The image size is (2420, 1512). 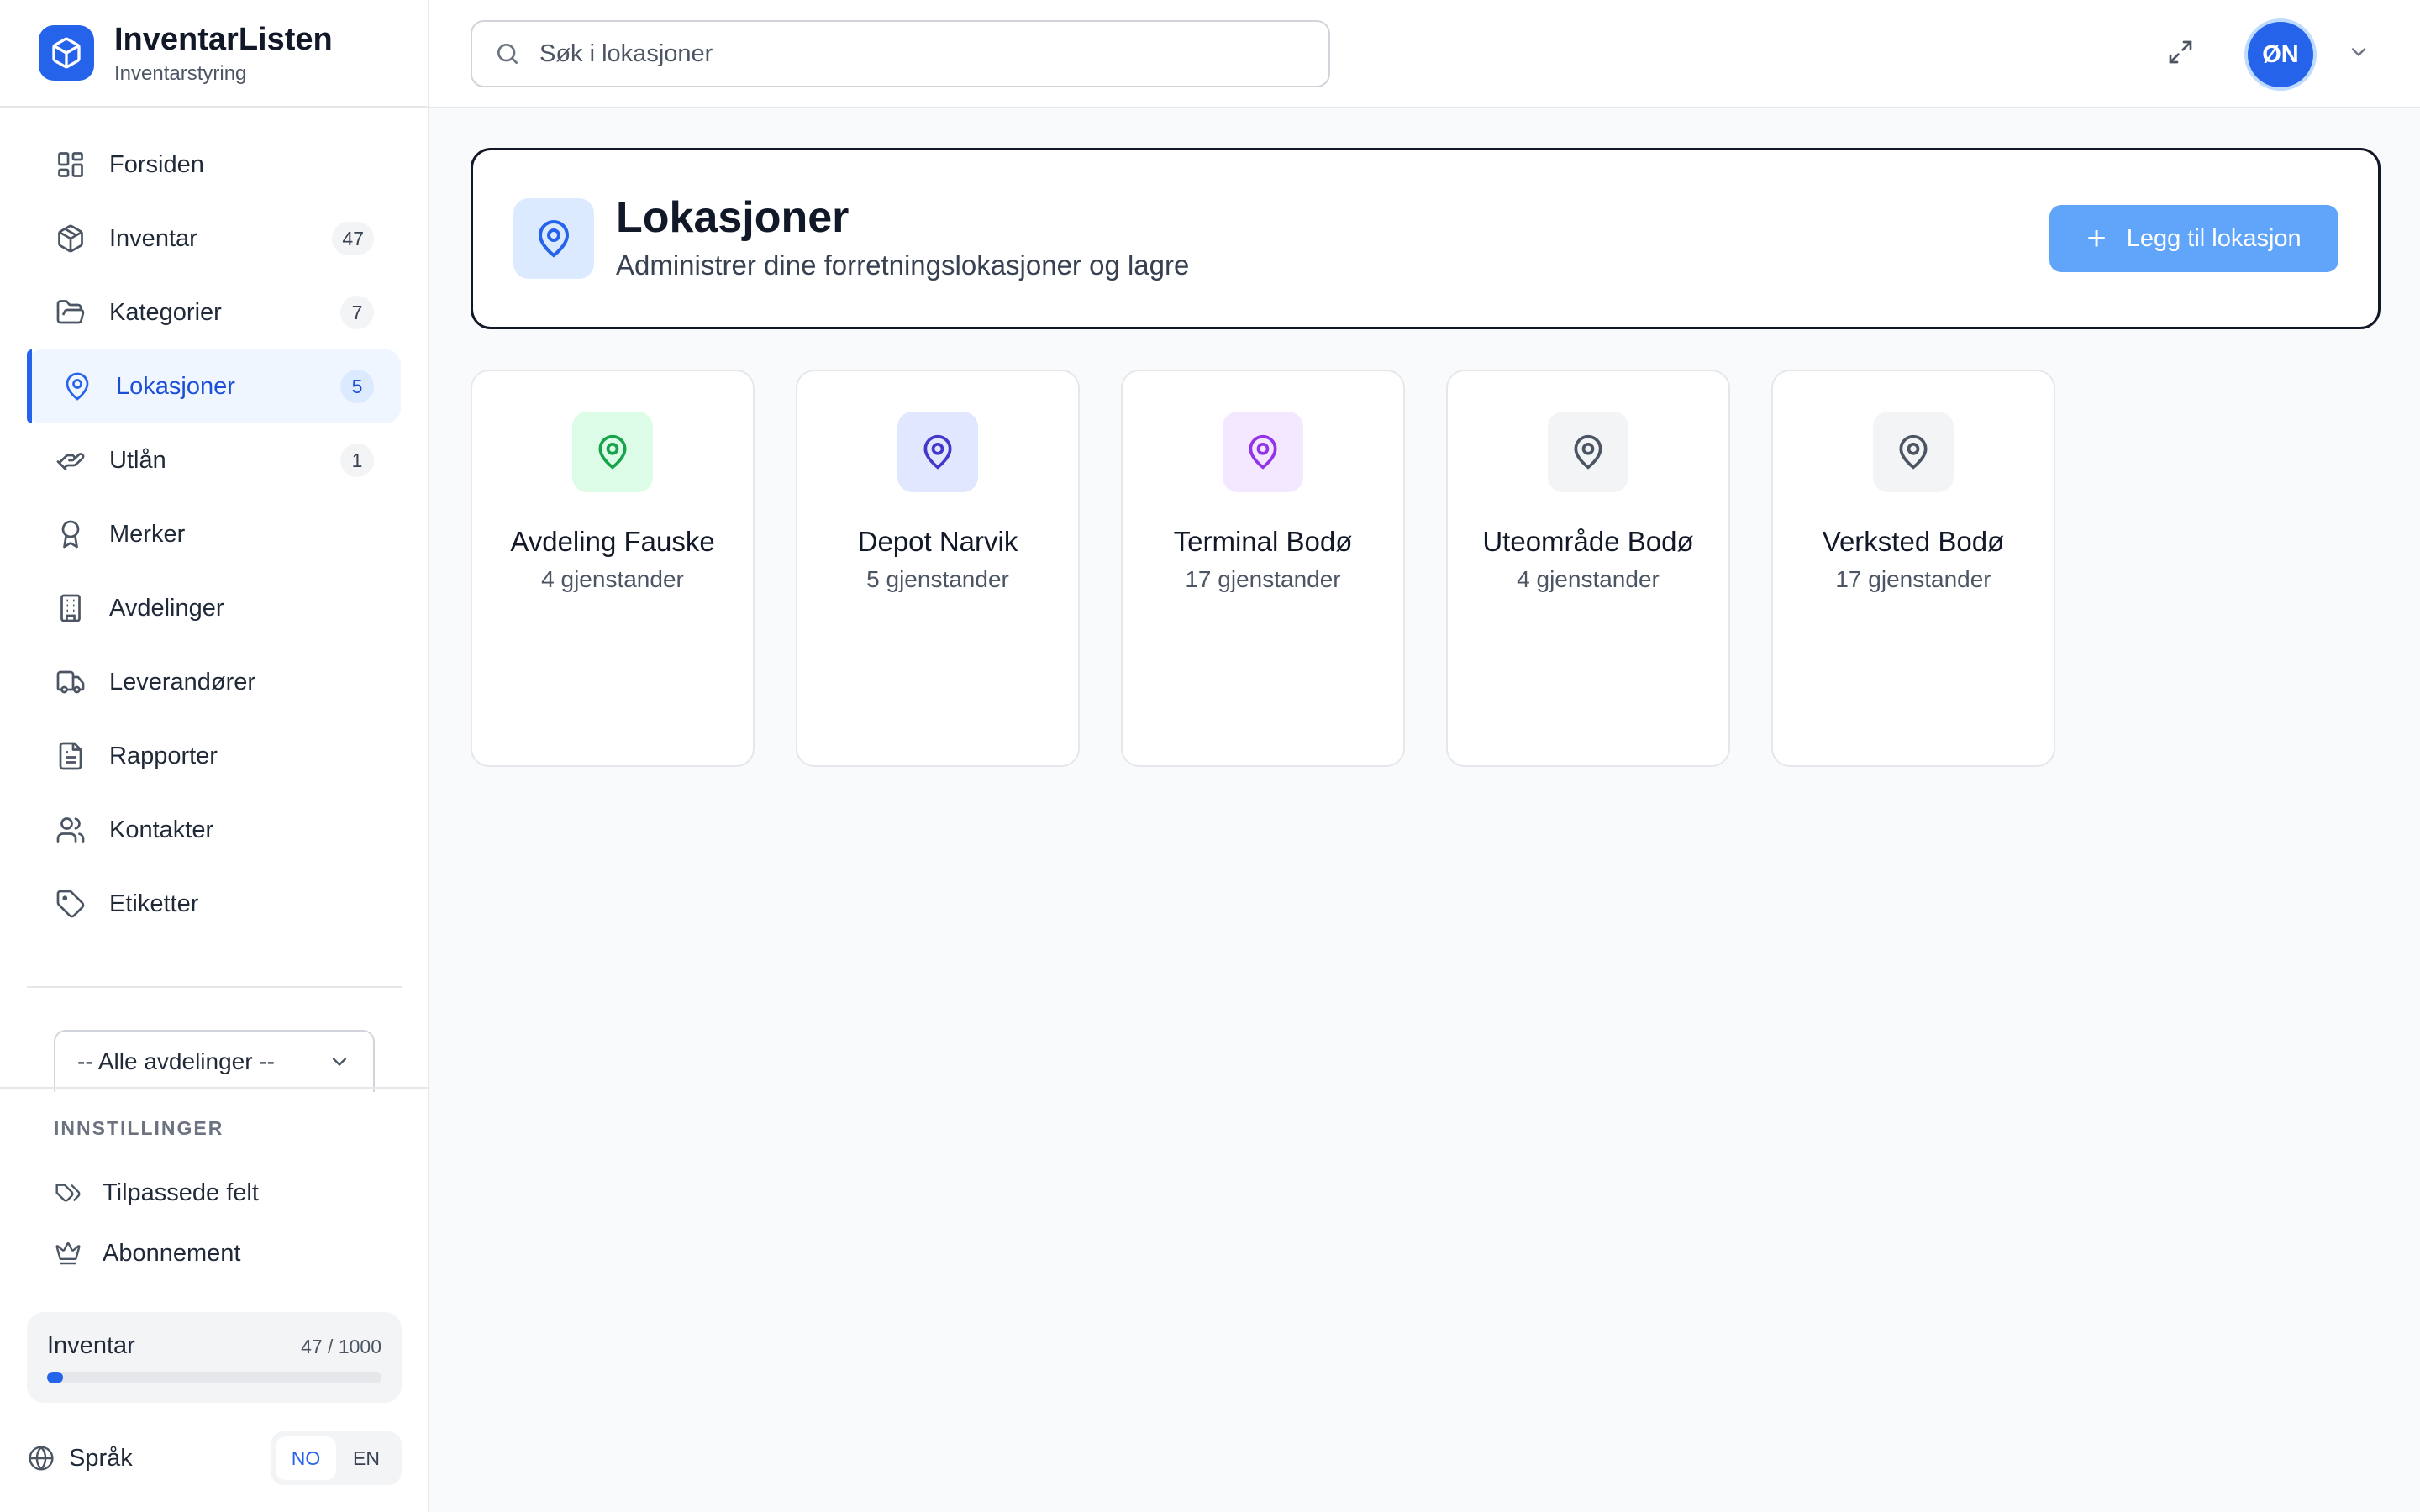 I want to click on sidebar-item-leverandorer: Leverandører, so click(x=214, y=682).